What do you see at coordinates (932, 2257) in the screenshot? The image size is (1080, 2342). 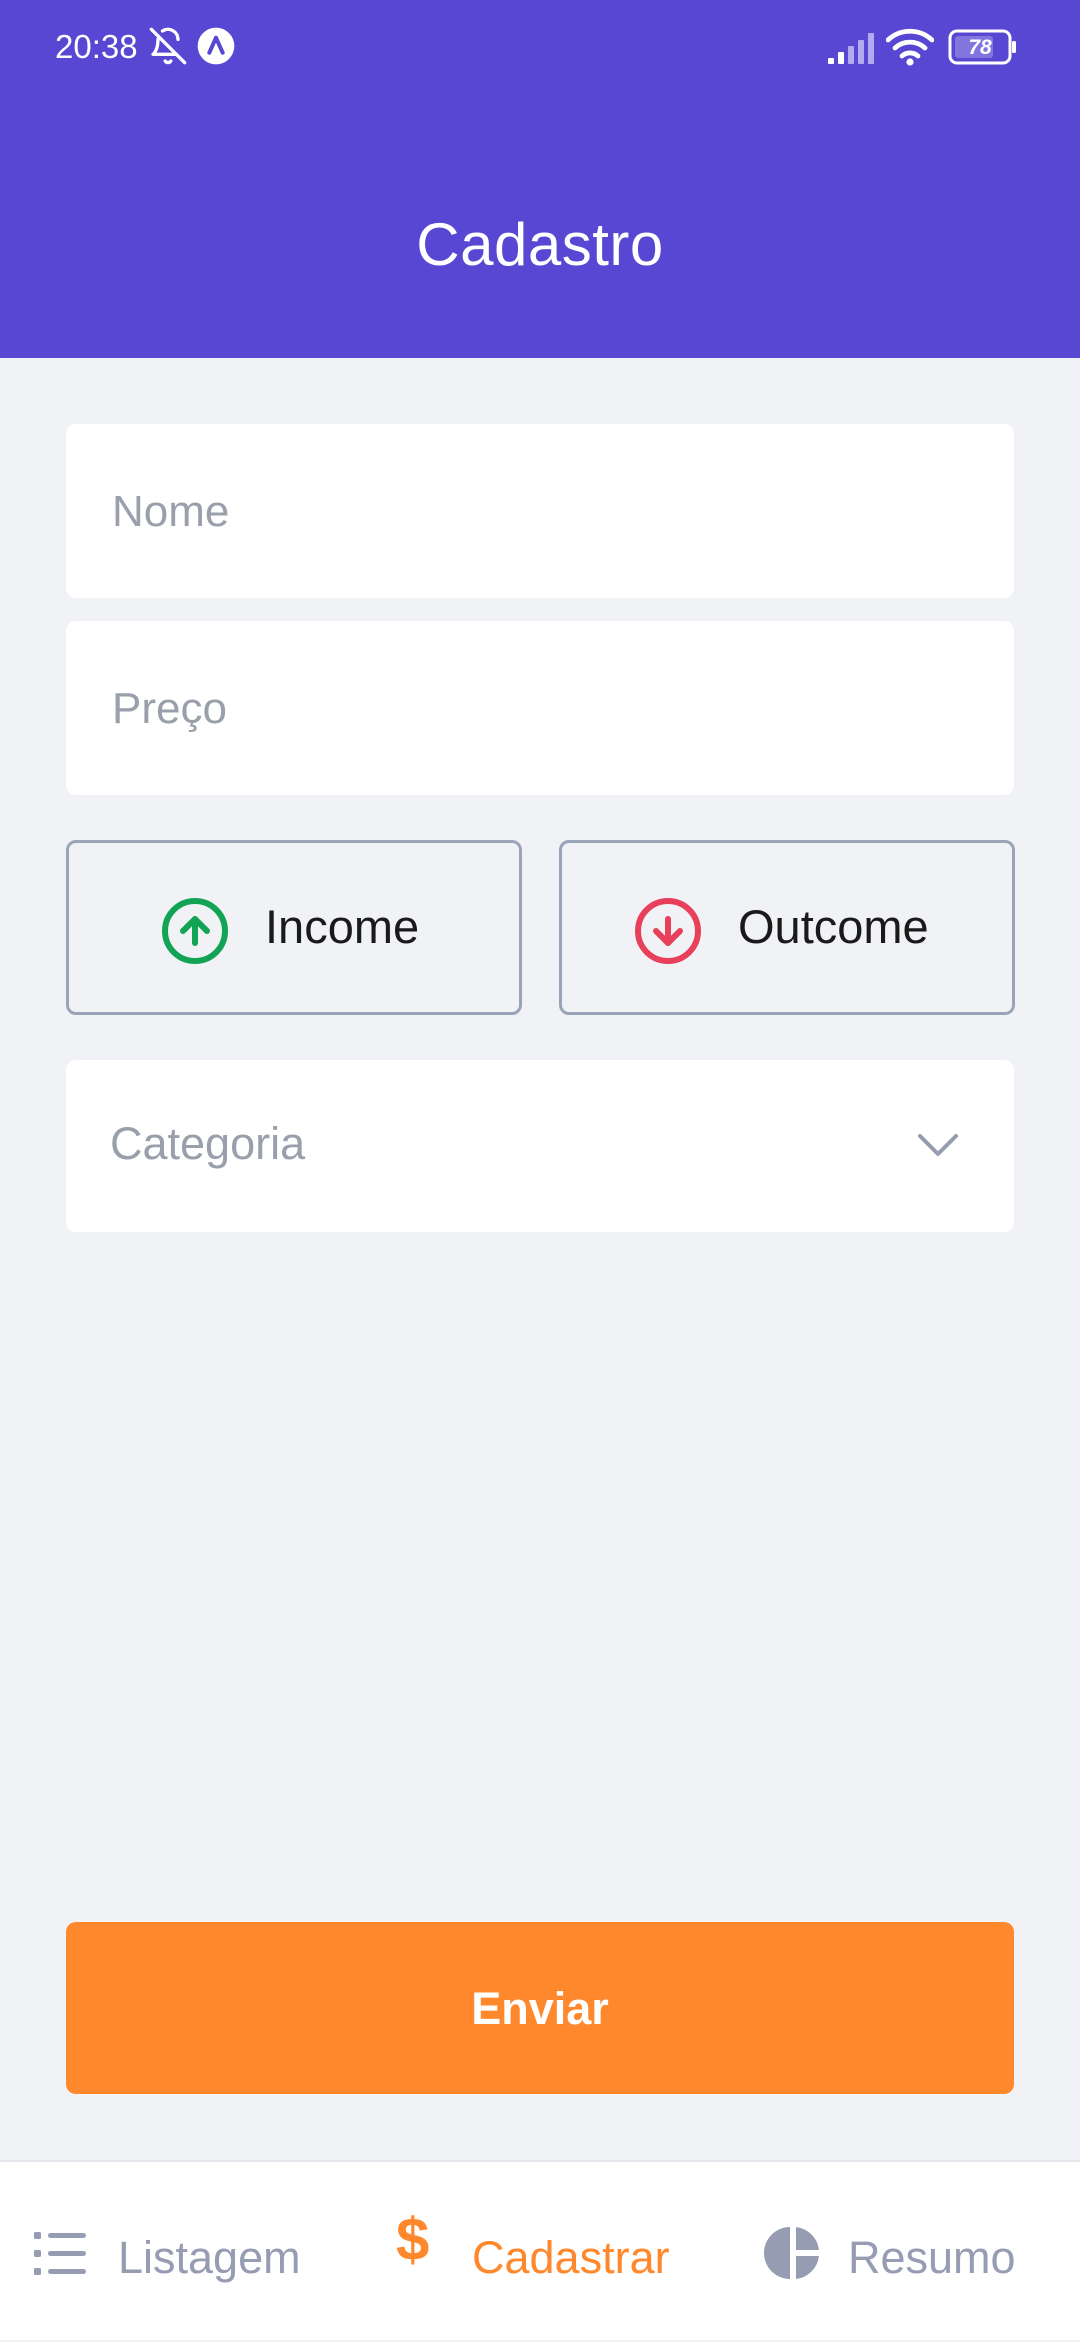 I see `nav-label-resumo: Resumo` at bounding box center [932, 2257].